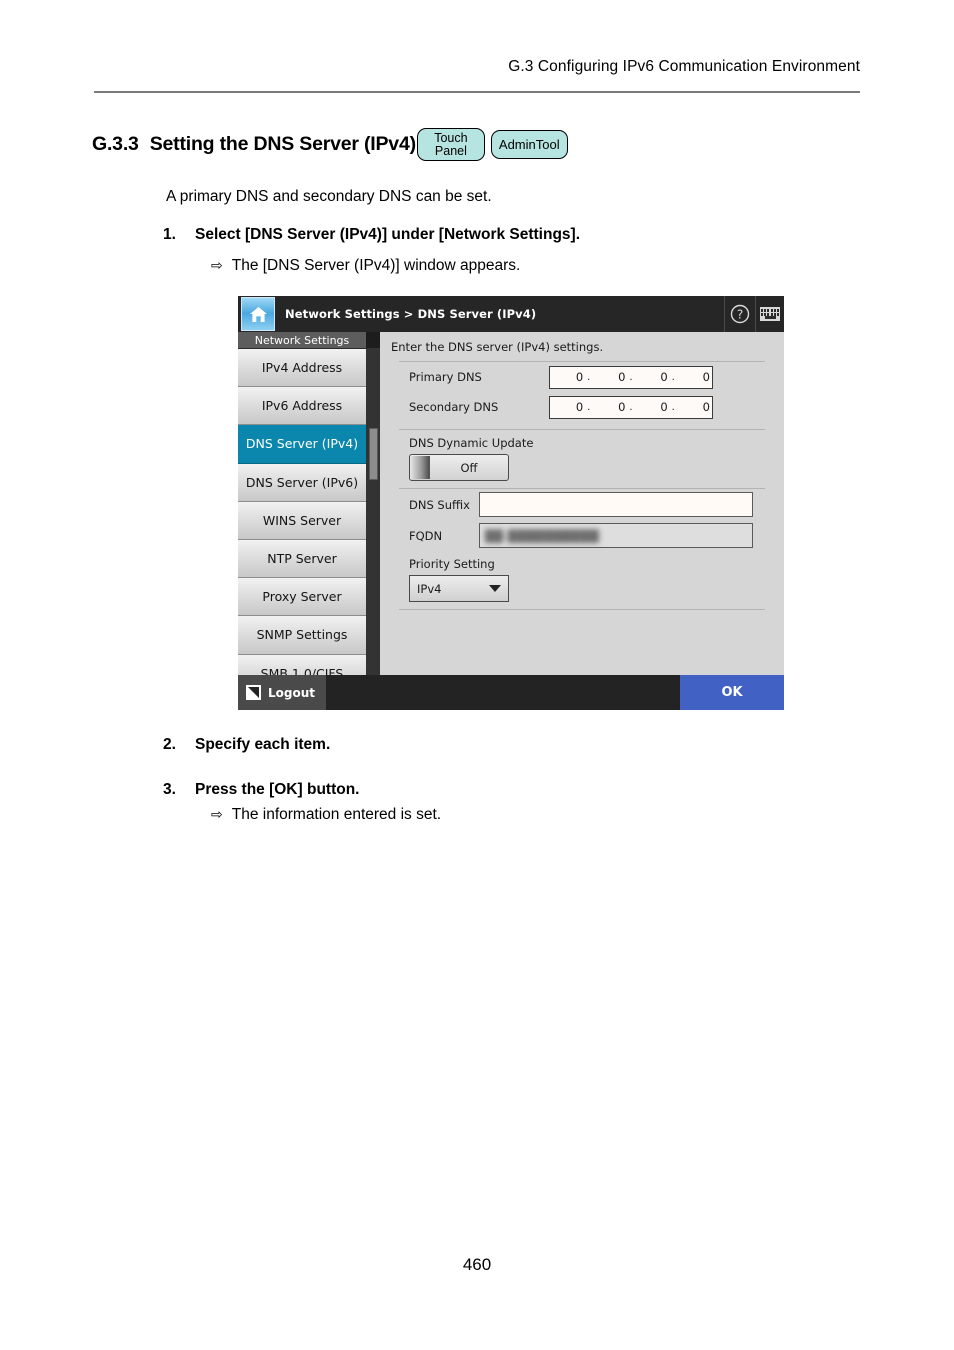  Describe the element at coordinates (302, 340) in the screenshot. I see `sidebar-title: Network Settings` at that location.